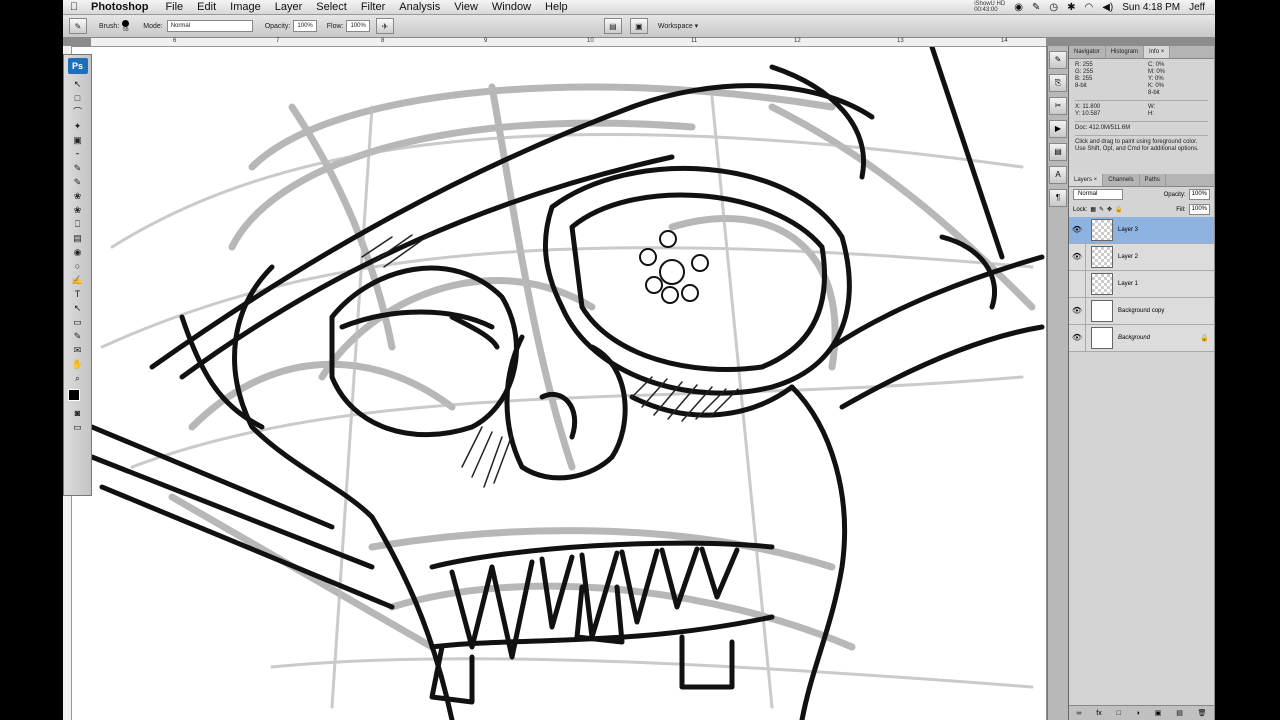 The width and height of the screenshot is (1280, 720). Describe the element at coordinates (1141, 230) in the screenshot. I see `layer-row: 👁 Layer 3` at that location.